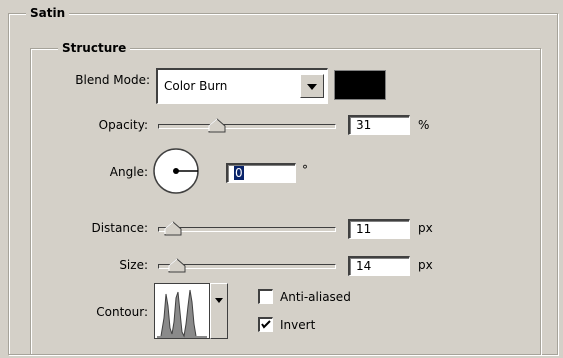 The image size is (563, 358). I want to click on invert-checkbox, so click(265, 324).